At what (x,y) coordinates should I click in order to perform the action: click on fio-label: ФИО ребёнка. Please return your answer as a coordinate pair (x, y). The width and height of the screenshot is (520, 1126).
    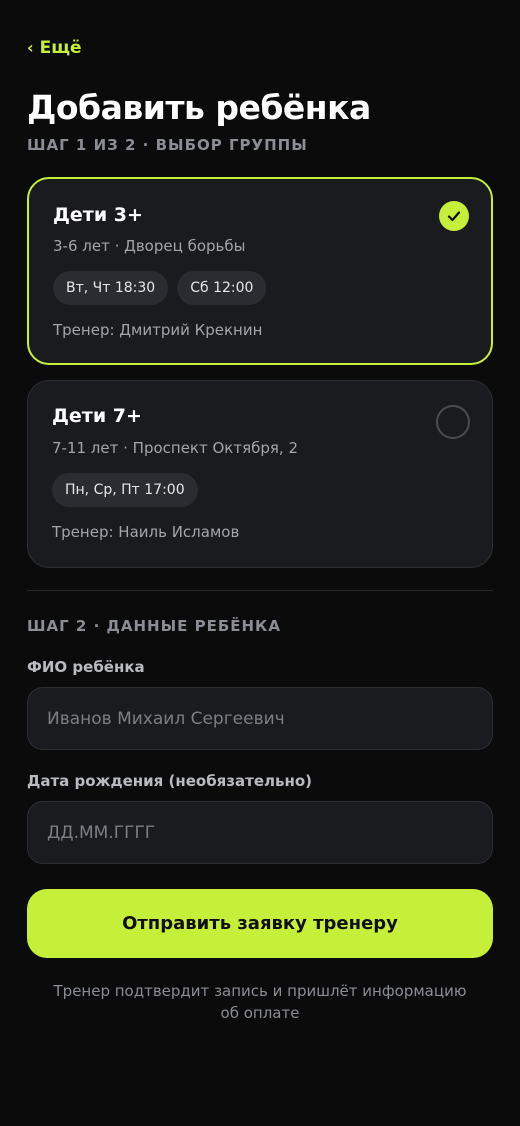
    Looking at the image, I should click on (86, 667).